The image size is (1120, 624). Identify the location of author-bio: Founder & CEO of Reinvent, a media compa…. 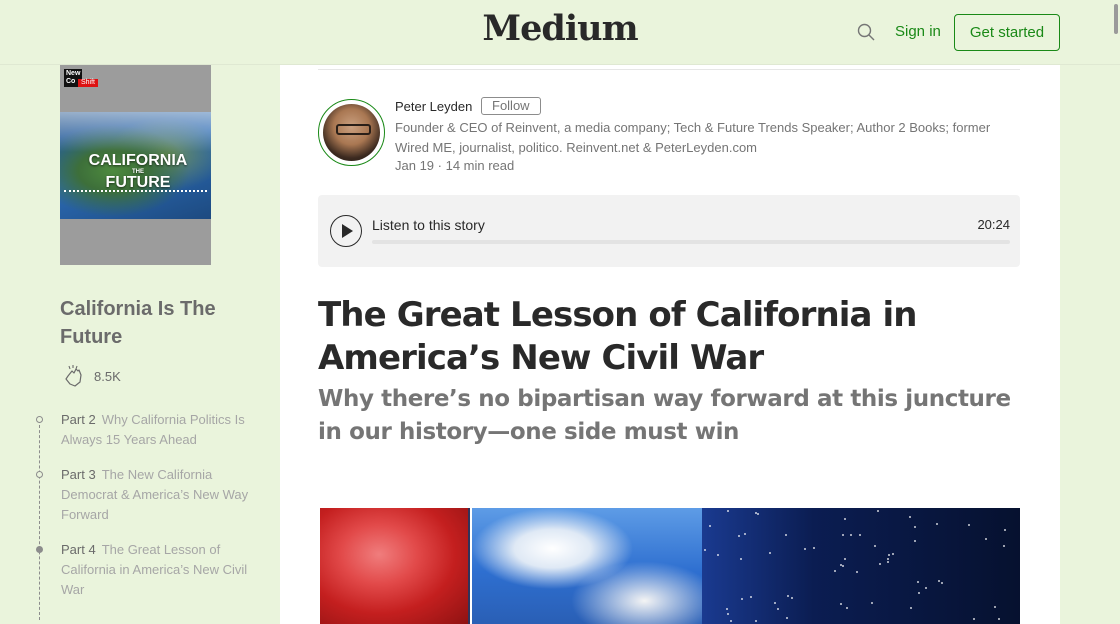
(693, 137).